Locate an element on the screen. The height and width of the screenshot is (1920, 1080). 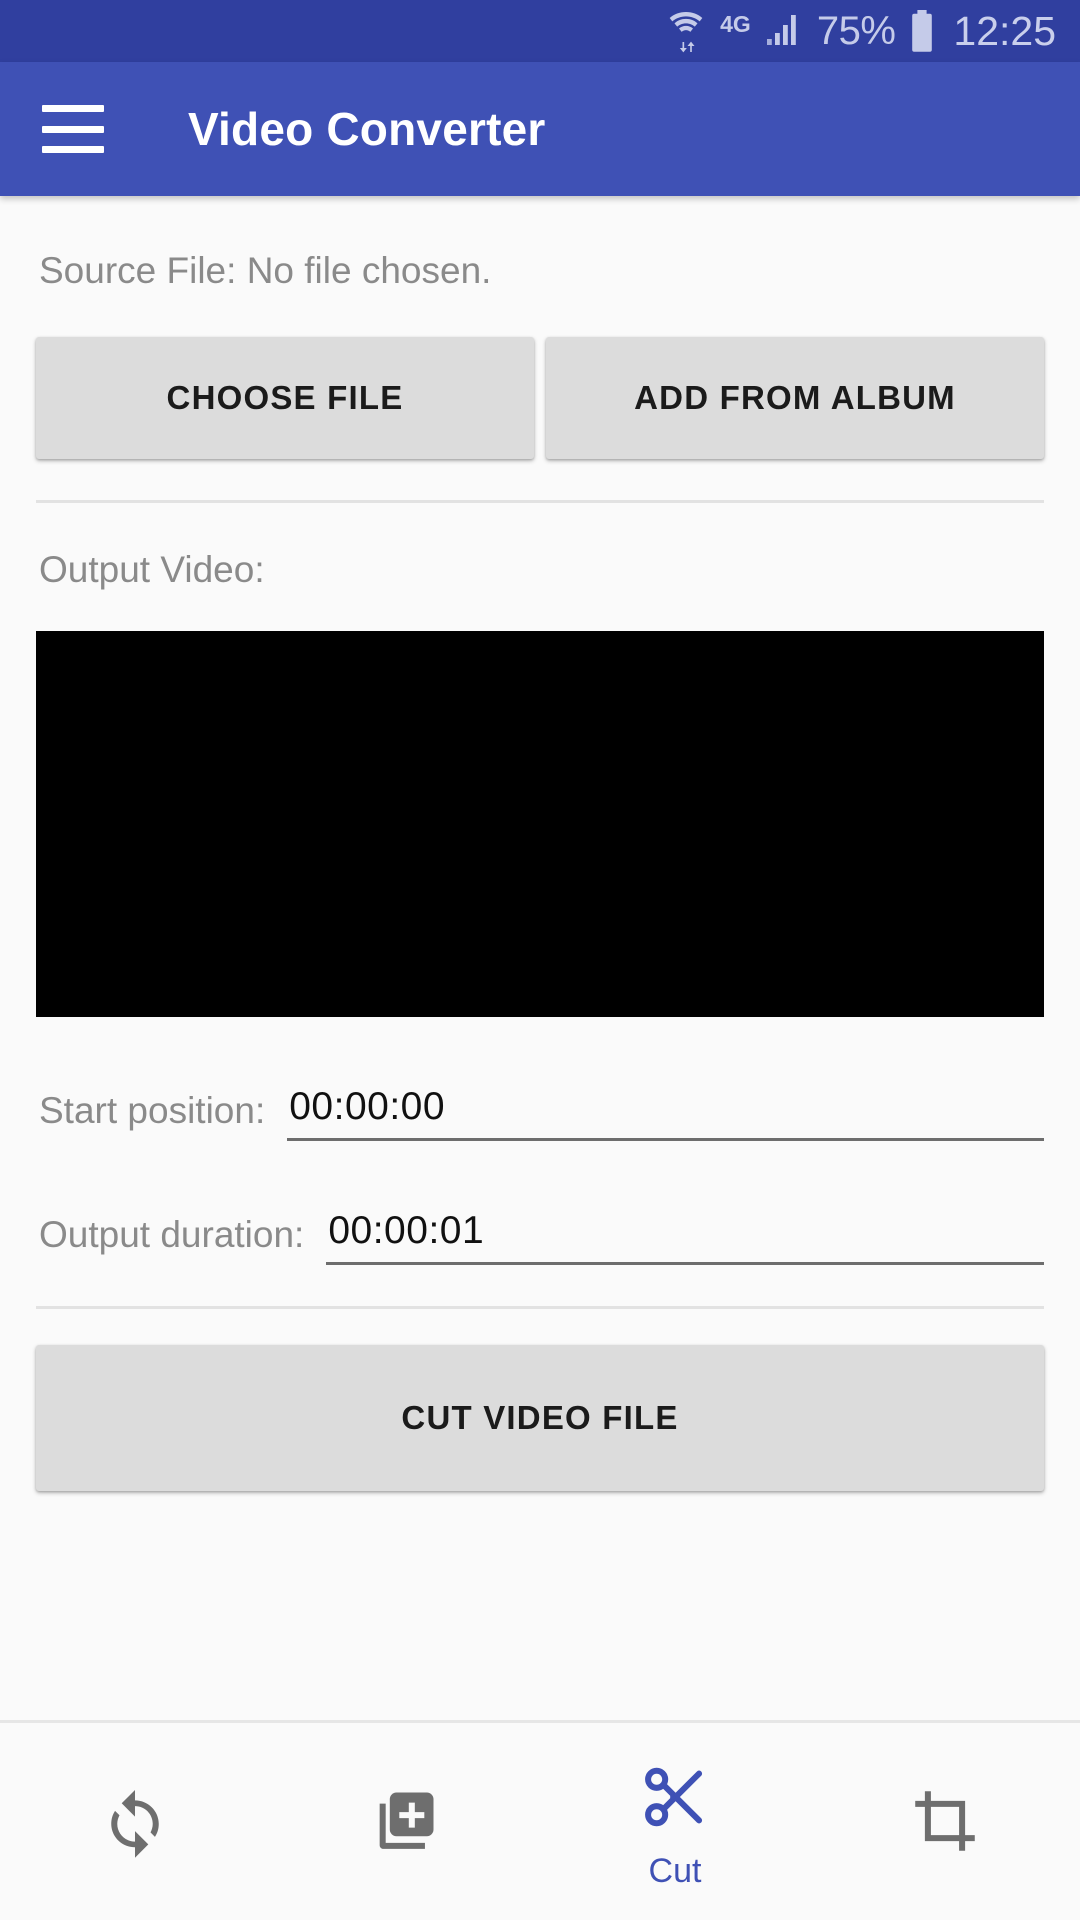
output-duration-input is located at coordinates (685, 1231).